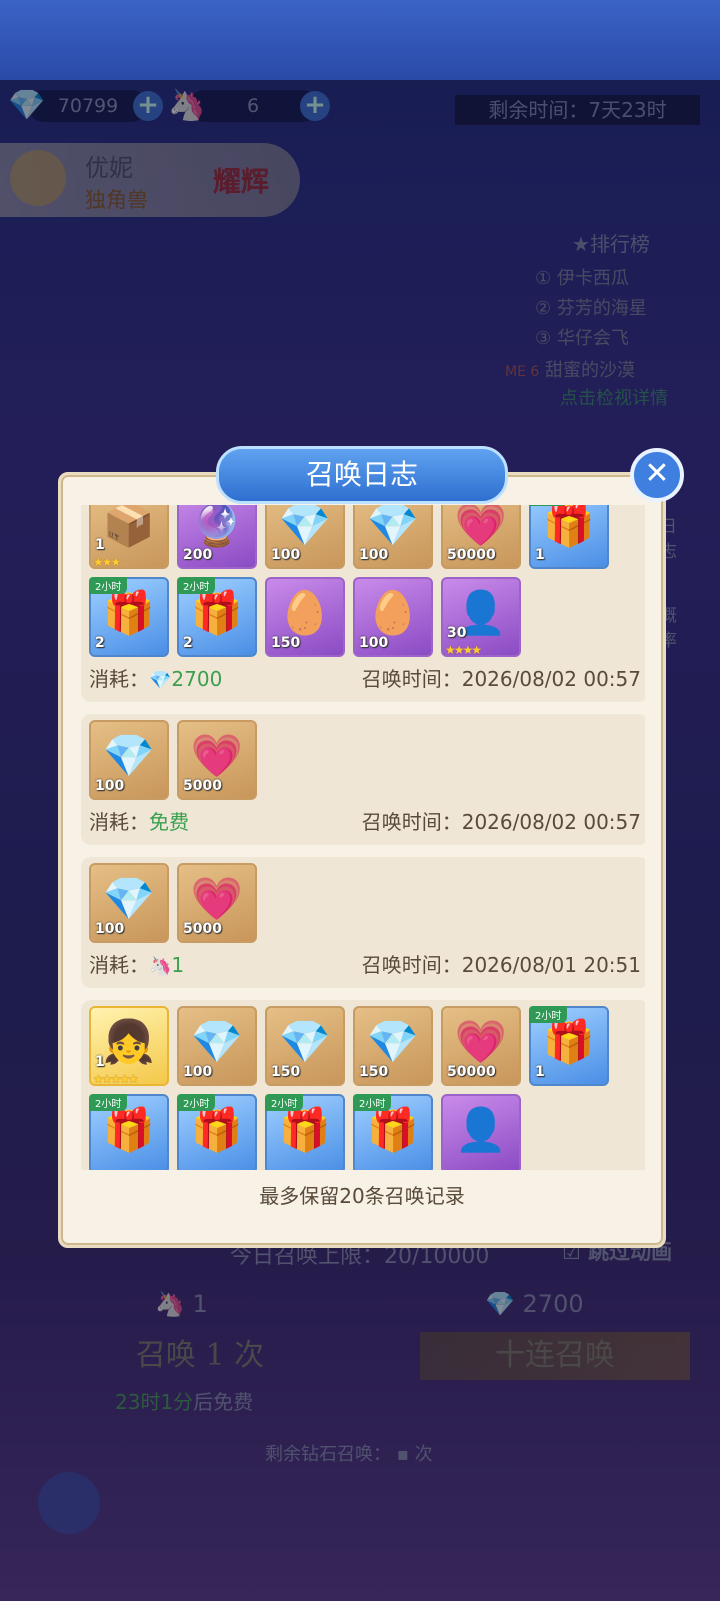 The image size is (720, 1601). I want to click on summon-log-entry: 💎 100 💗 5000 消耗：🦄1 召唤时间：2026/08/01 20:51, so click(363, 922).